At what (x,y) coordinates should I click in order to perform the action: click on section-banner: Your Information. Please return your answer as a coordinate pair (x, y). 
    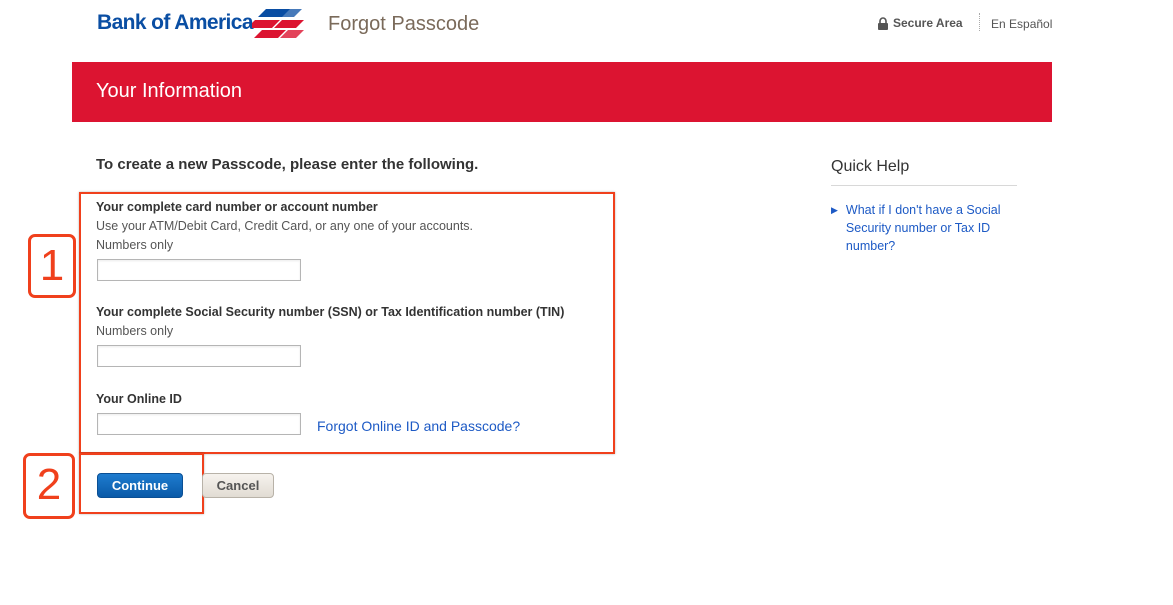
    Looking at the image, I should click on (562, 92).